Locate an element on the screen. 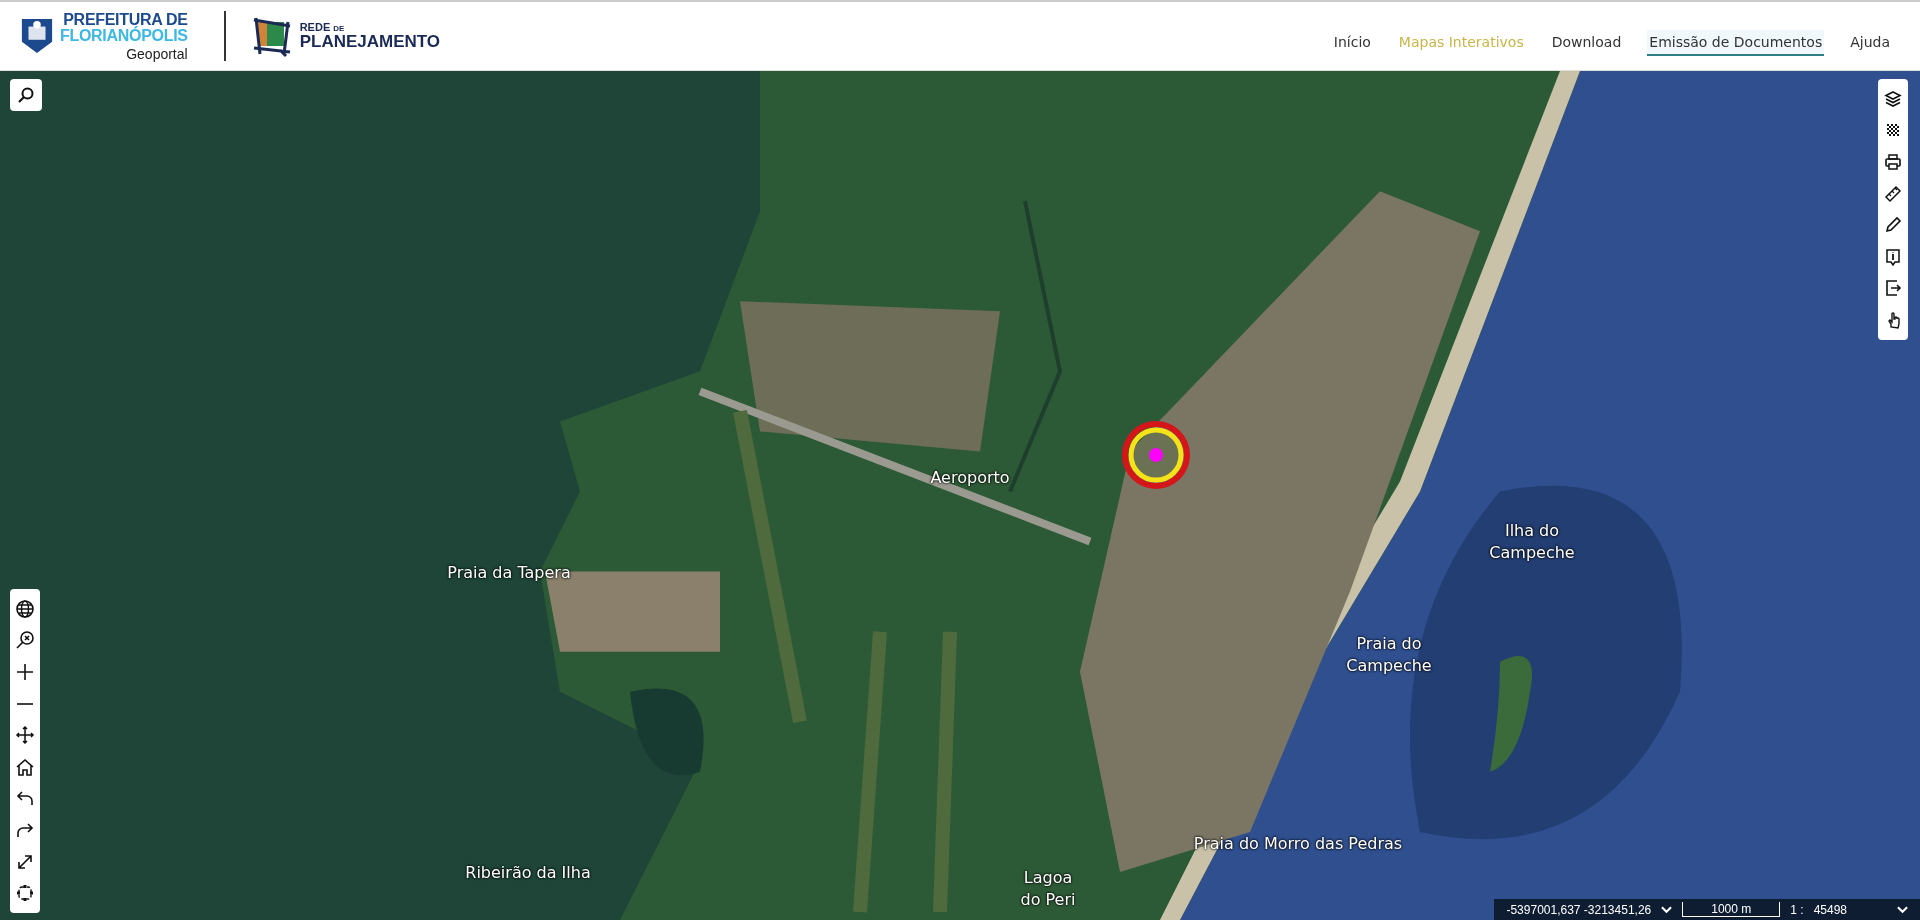 Image resolution: width=1920 pixels, height=920 pixels. select-area-icon is located at coordinates (25, 893).